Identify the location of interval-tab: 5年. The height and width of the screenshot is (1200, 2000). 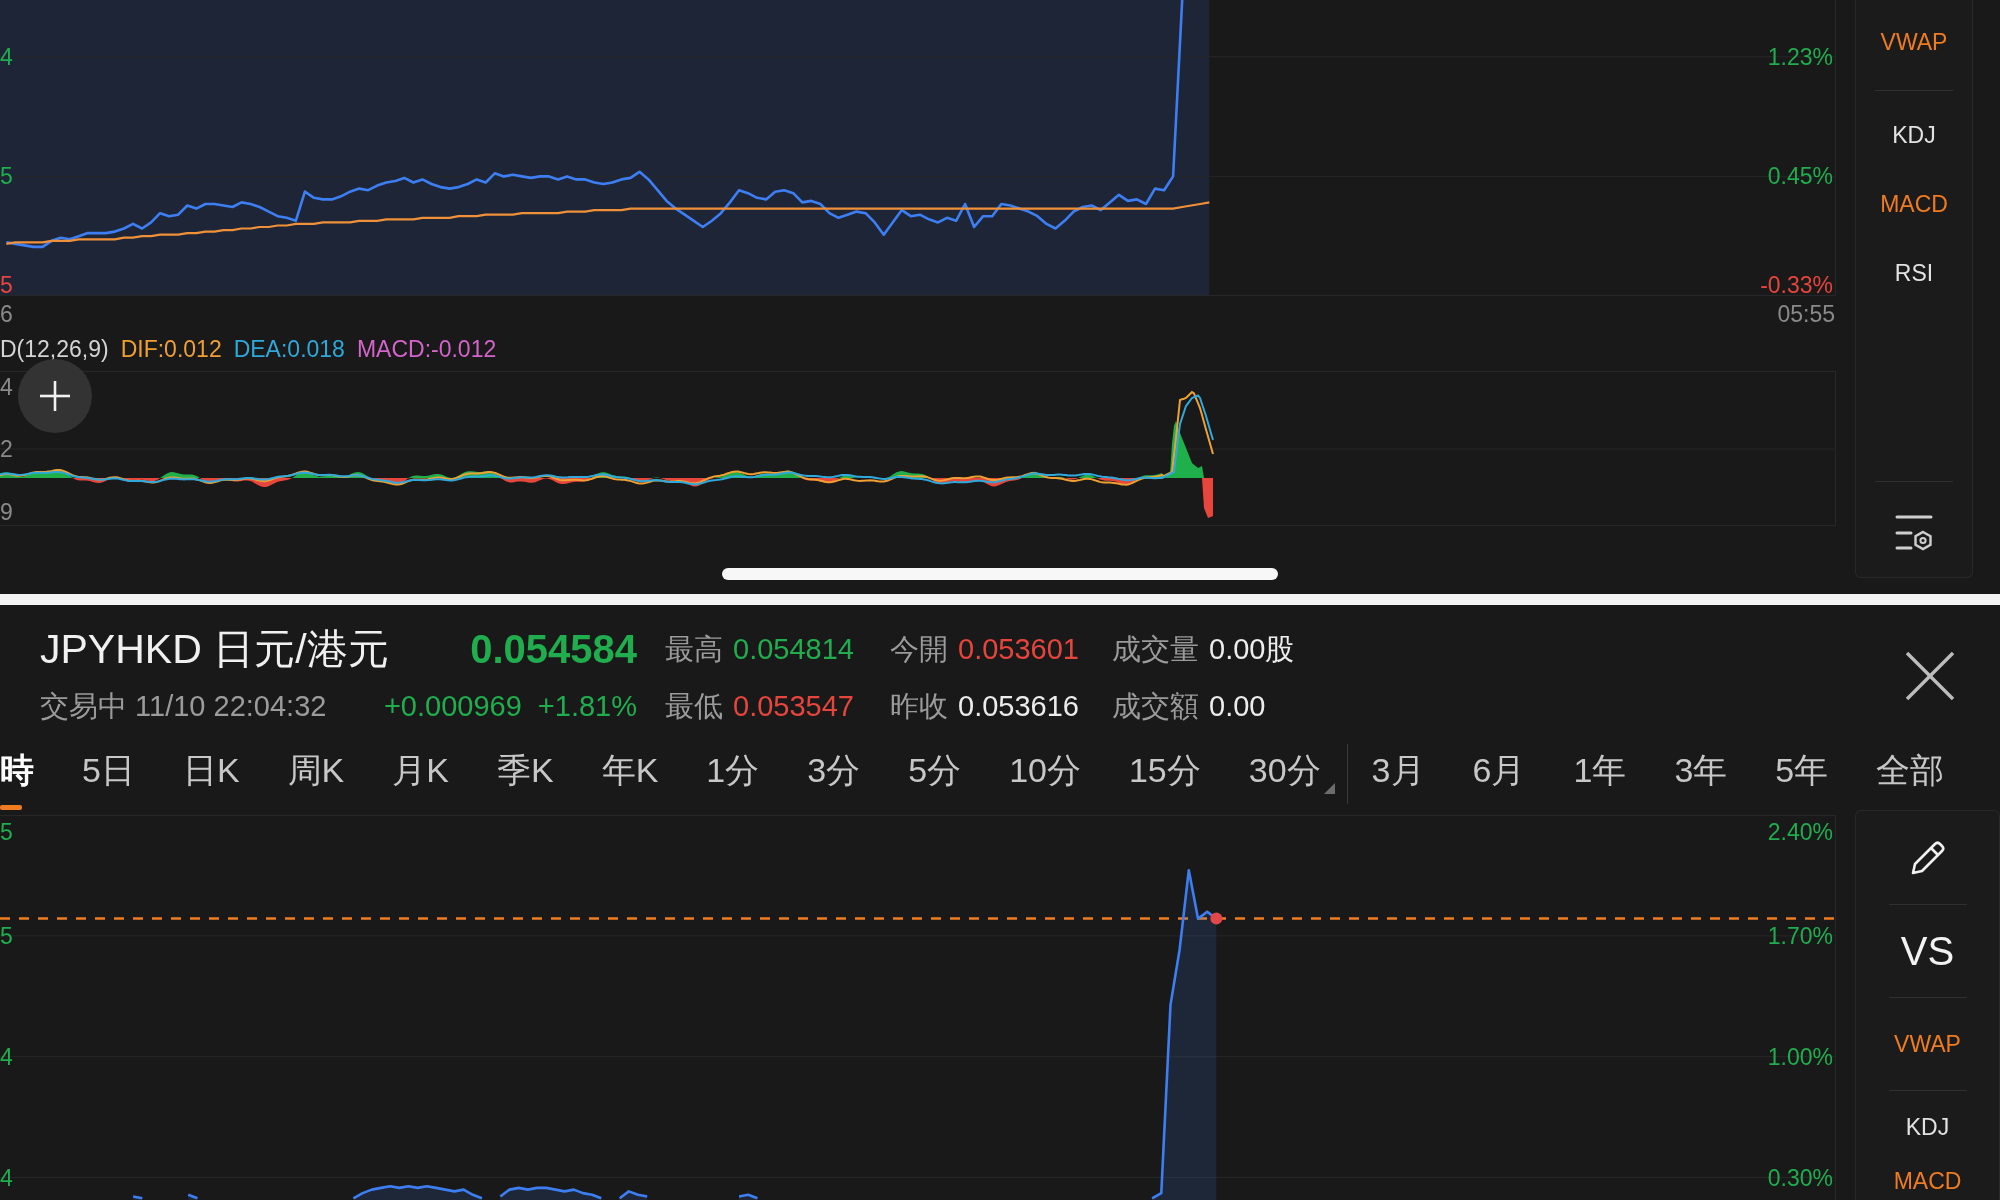
(1802, 777).